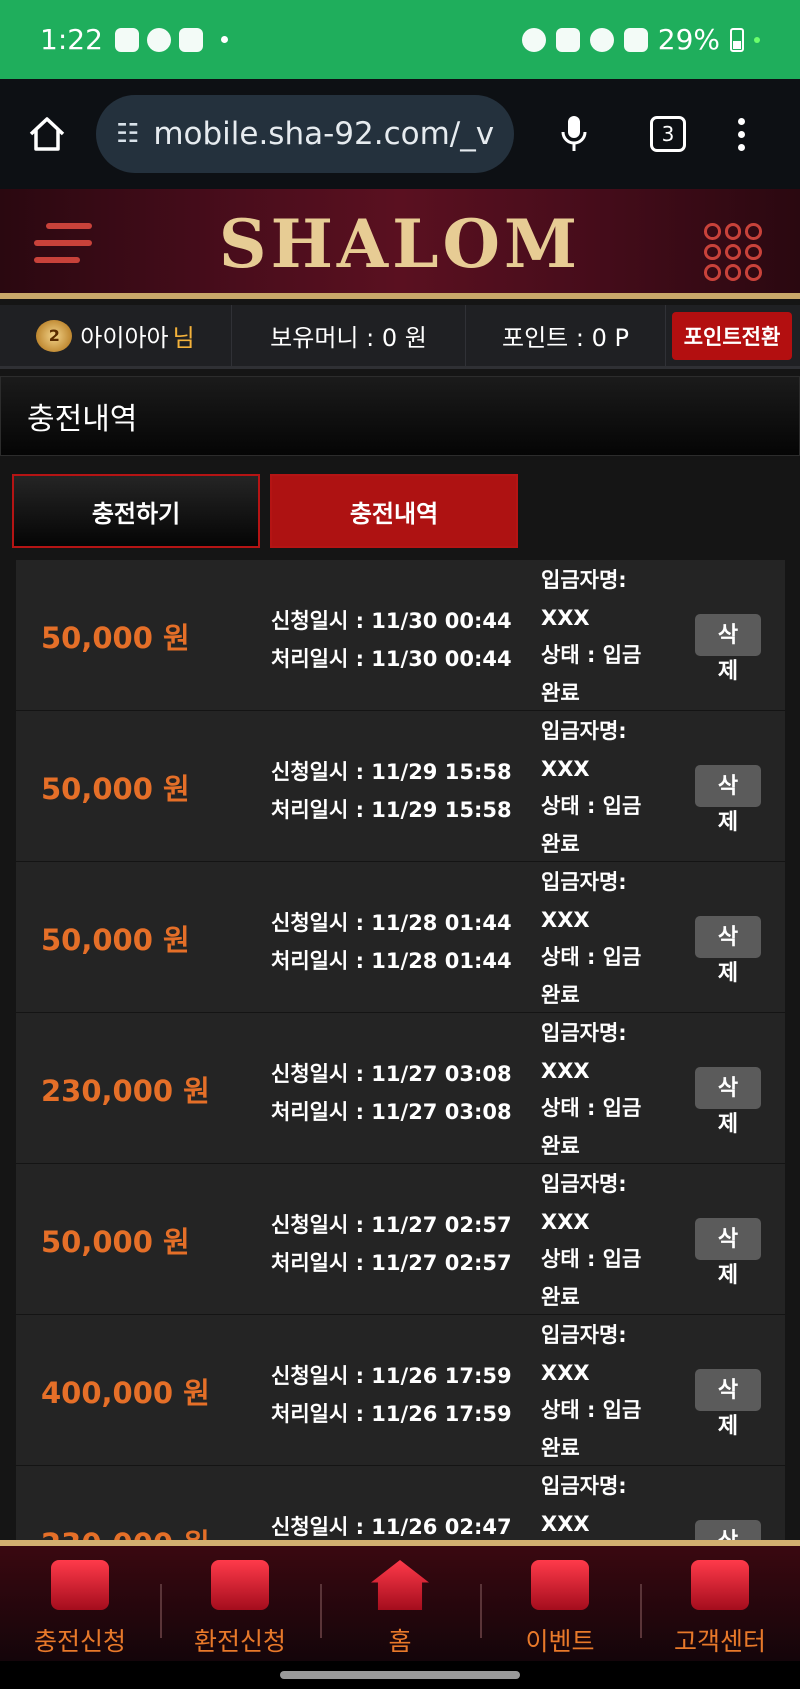  Describe the element at coordinates (720, 1585) in the screenshot. I see `handshake-icon` at that location.